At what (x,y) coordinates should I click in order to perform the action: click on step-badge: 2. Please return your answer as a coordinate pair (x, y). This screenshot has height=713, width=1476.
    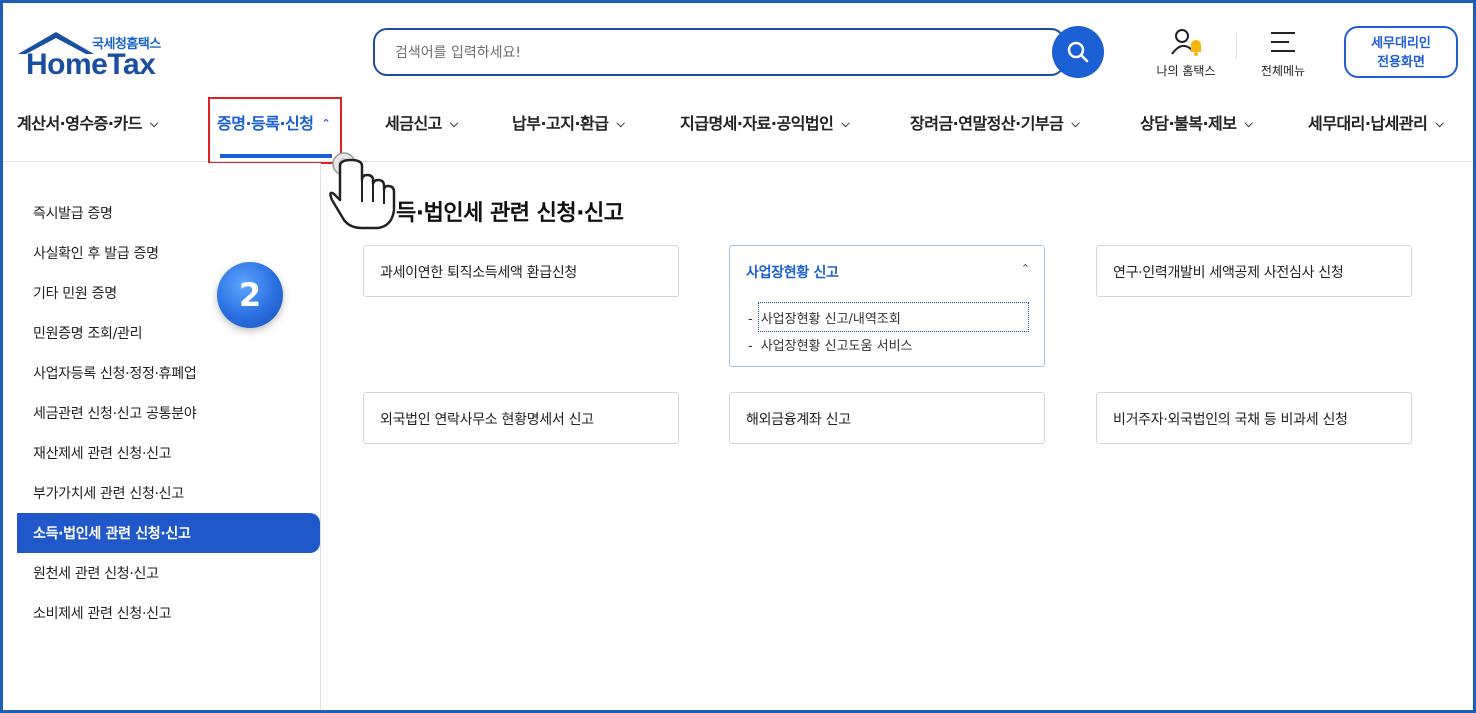
    Looking at the image, I should click on (250, 295).